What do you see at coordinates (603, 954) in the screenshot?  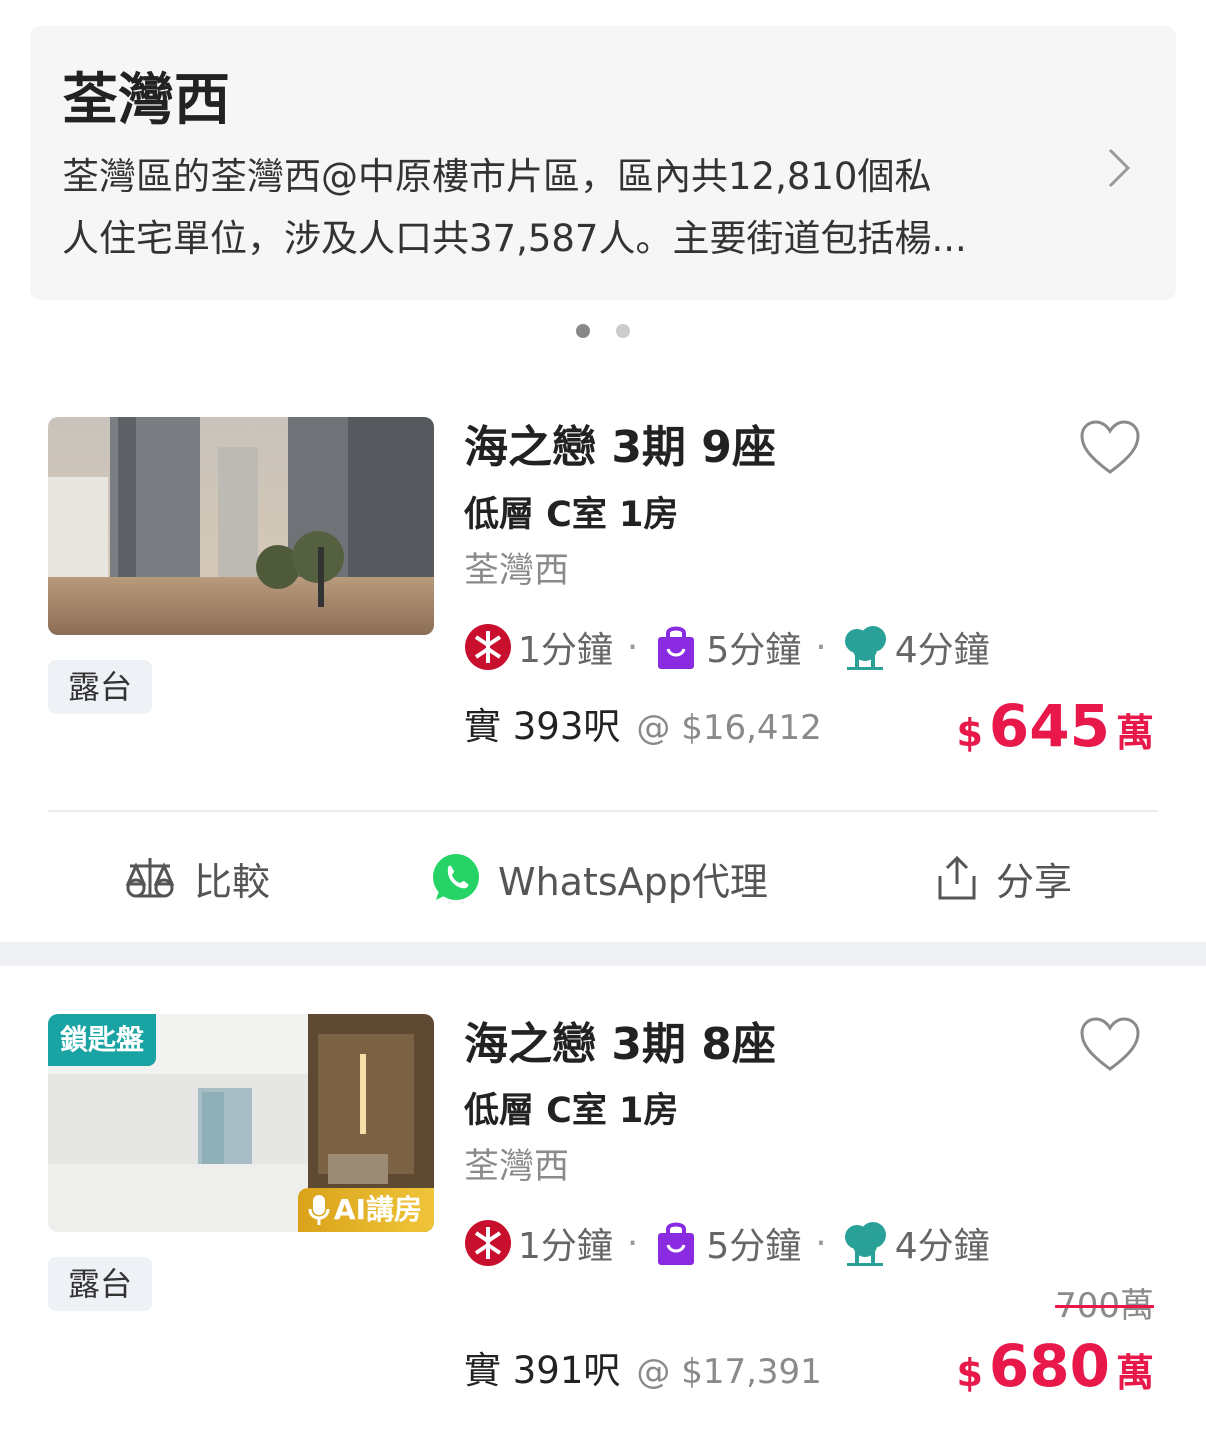 I see `section-separator` at bounding box center [603, 954].